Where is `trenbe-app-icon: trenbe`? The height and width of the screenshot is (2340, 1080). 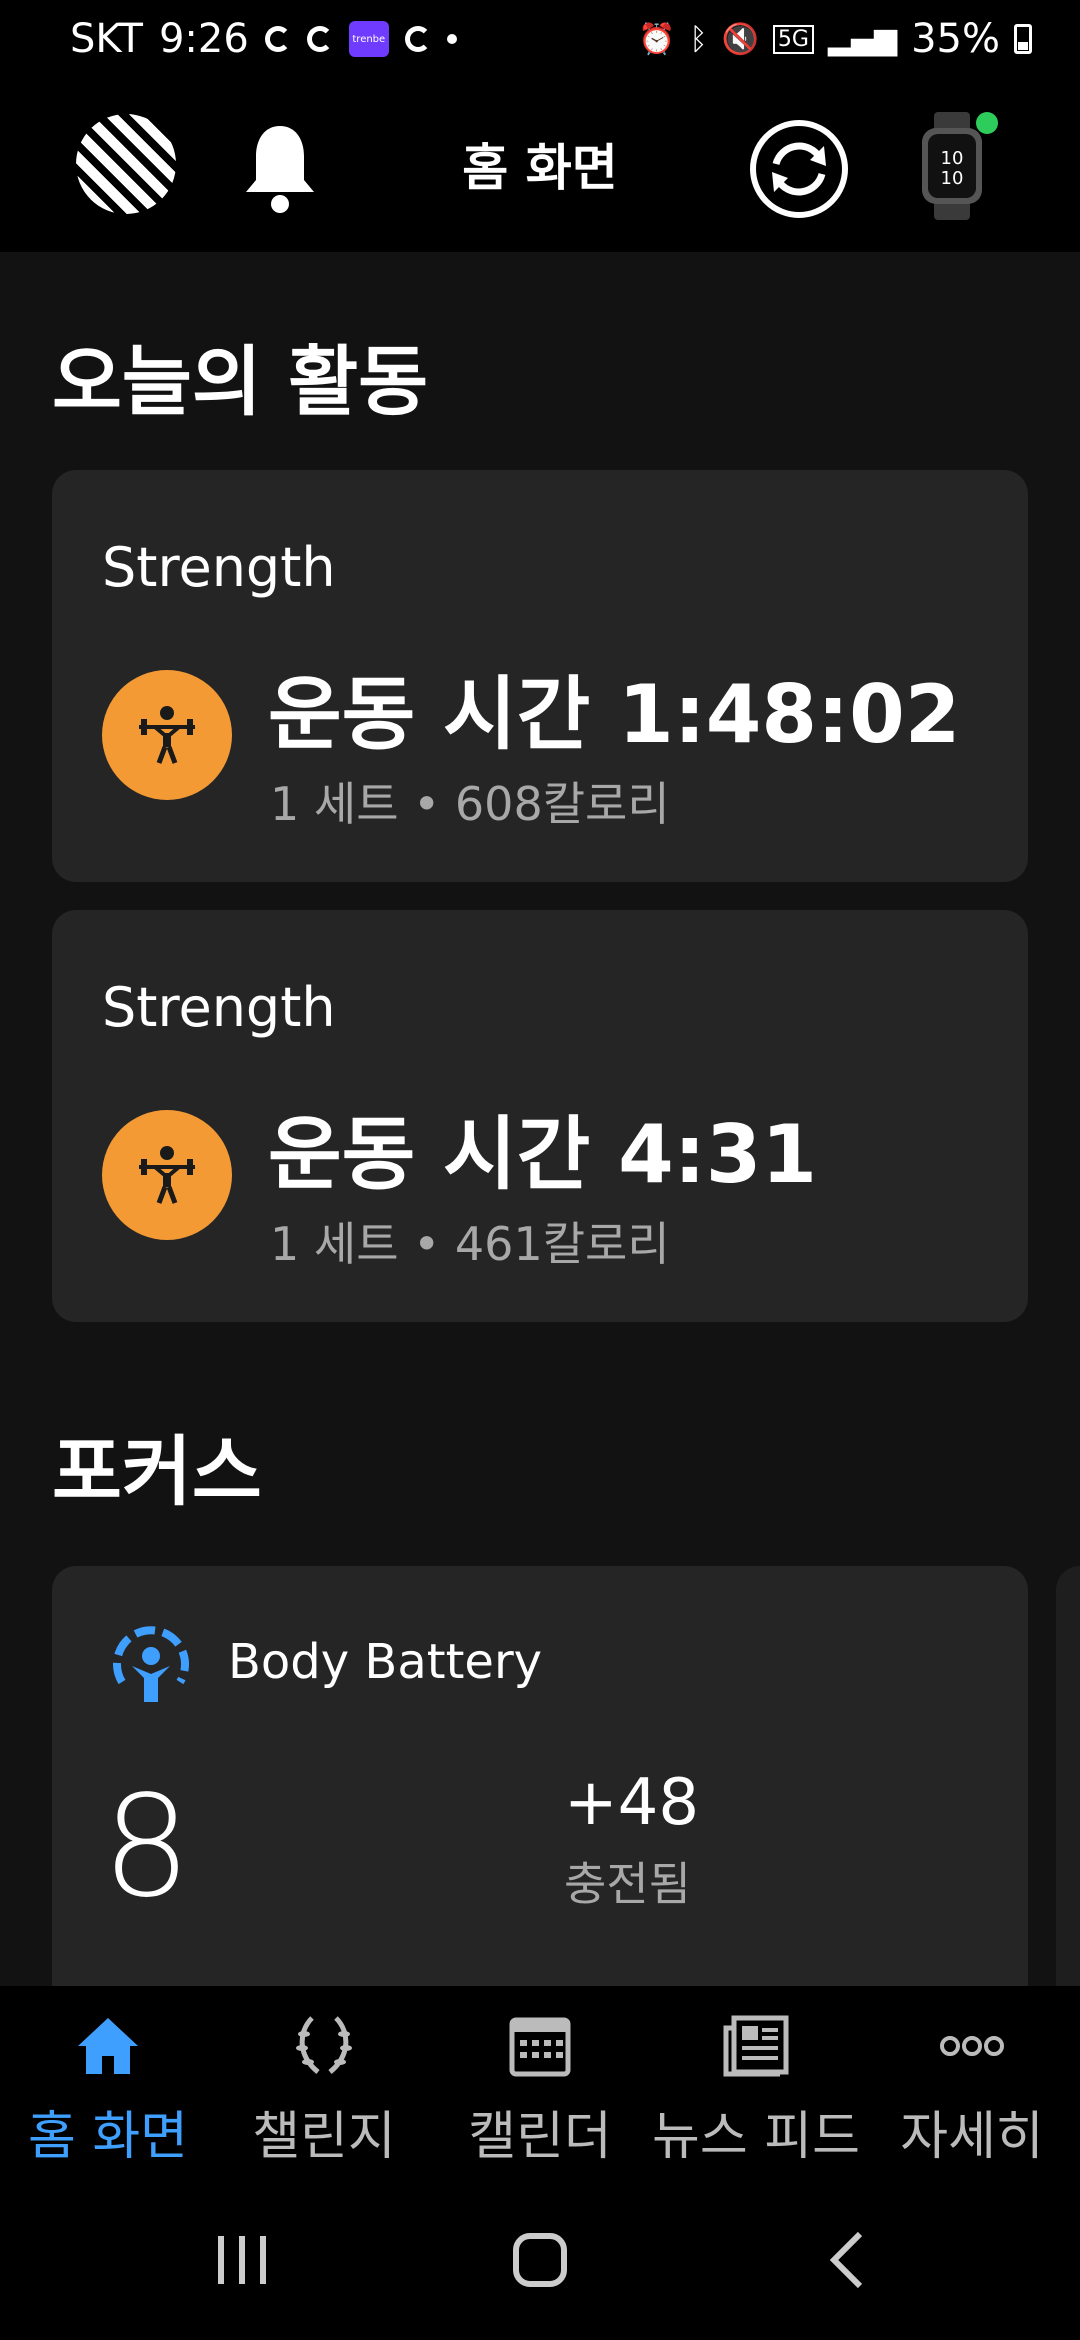 trenbe-app-icon: trenbe is located at coordinates (368, 39).